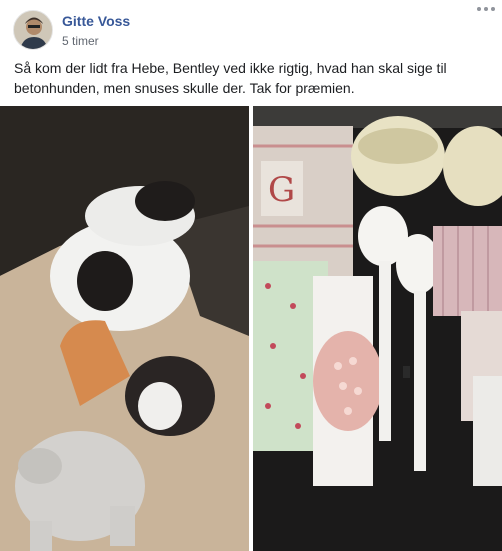 The height and width of the screenshot is (551, 502). I want to click on more-options-icon, so click(486, 9).